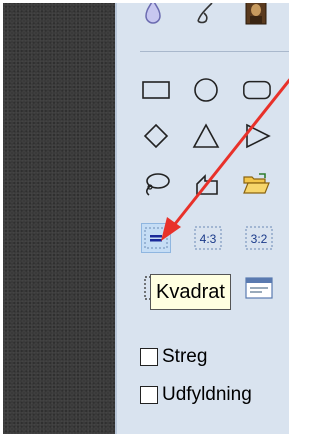  What do you see at coordinates (156, 238) in the screenshot?
I see `square-ratio-button` at bounding box center [156, 238].